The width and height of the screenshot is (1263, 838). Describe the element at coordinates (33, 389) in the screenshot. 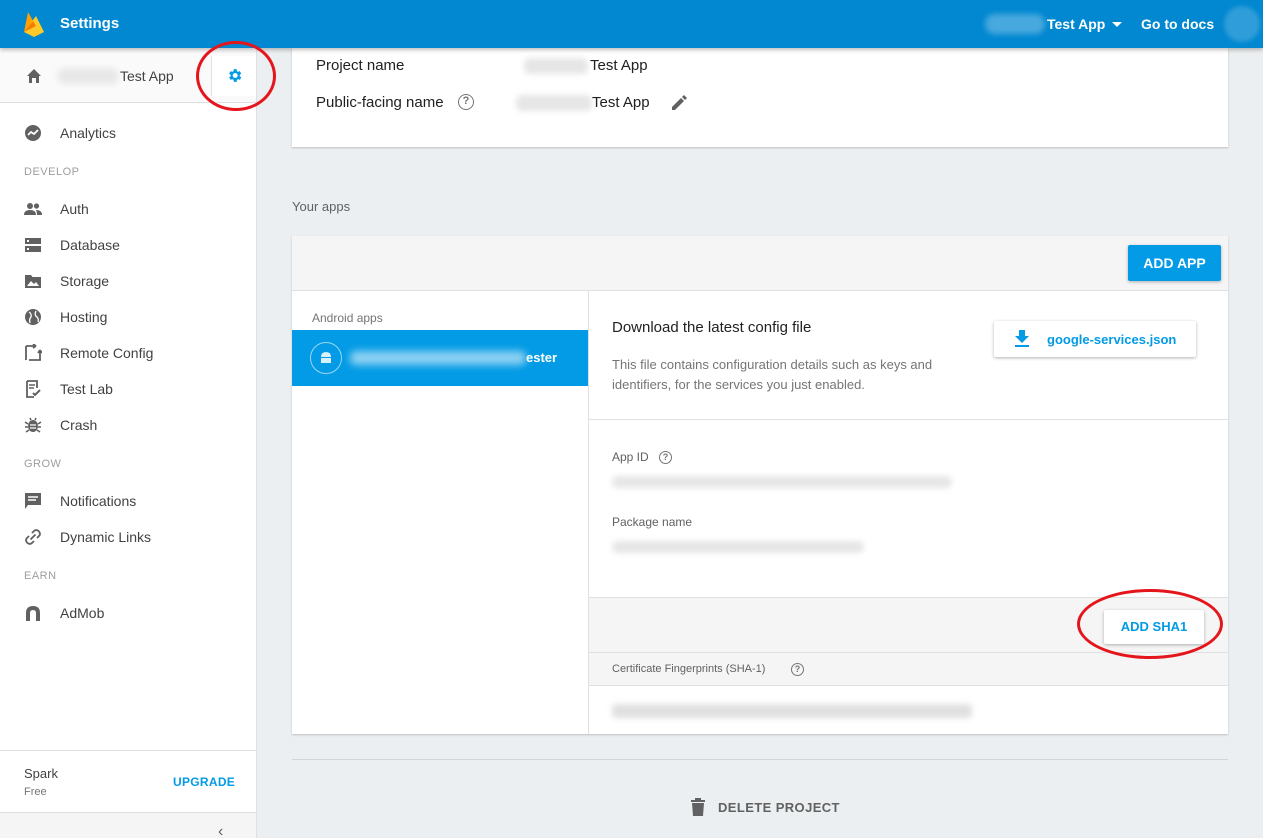

I see `checklist-icon` at that location.